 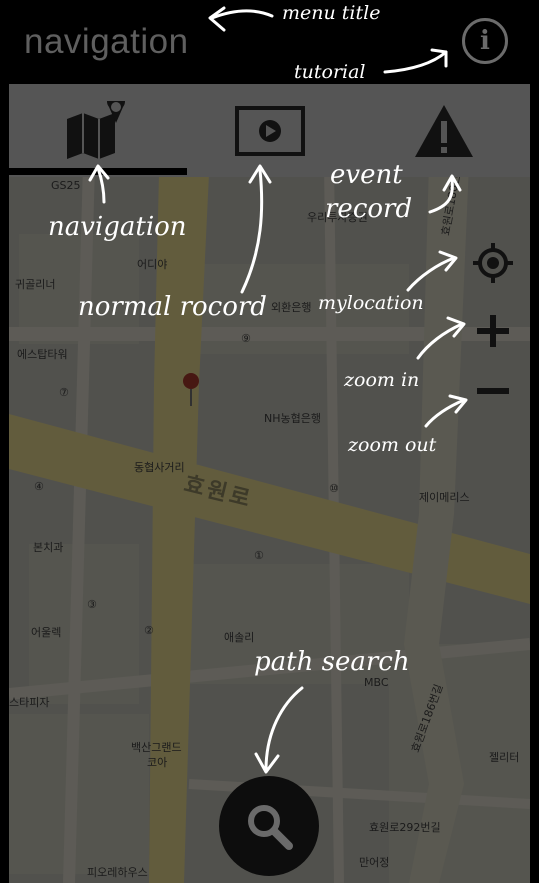 I want to click on page-title: navigation, so click(x=106, y=41).